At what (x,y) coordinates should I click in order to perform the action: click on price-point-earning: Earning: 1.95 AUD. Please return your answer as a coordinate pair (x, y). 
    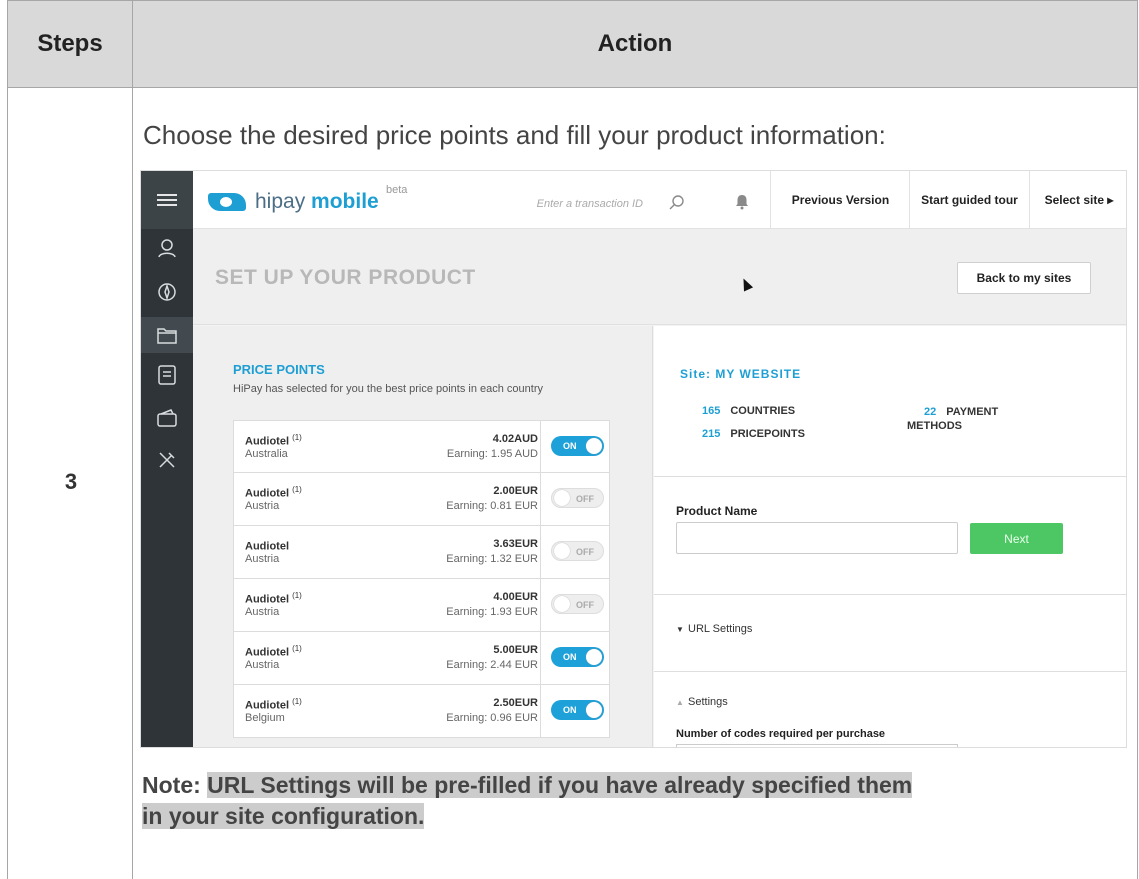
    Looking at the image, I should click on (492, 454).